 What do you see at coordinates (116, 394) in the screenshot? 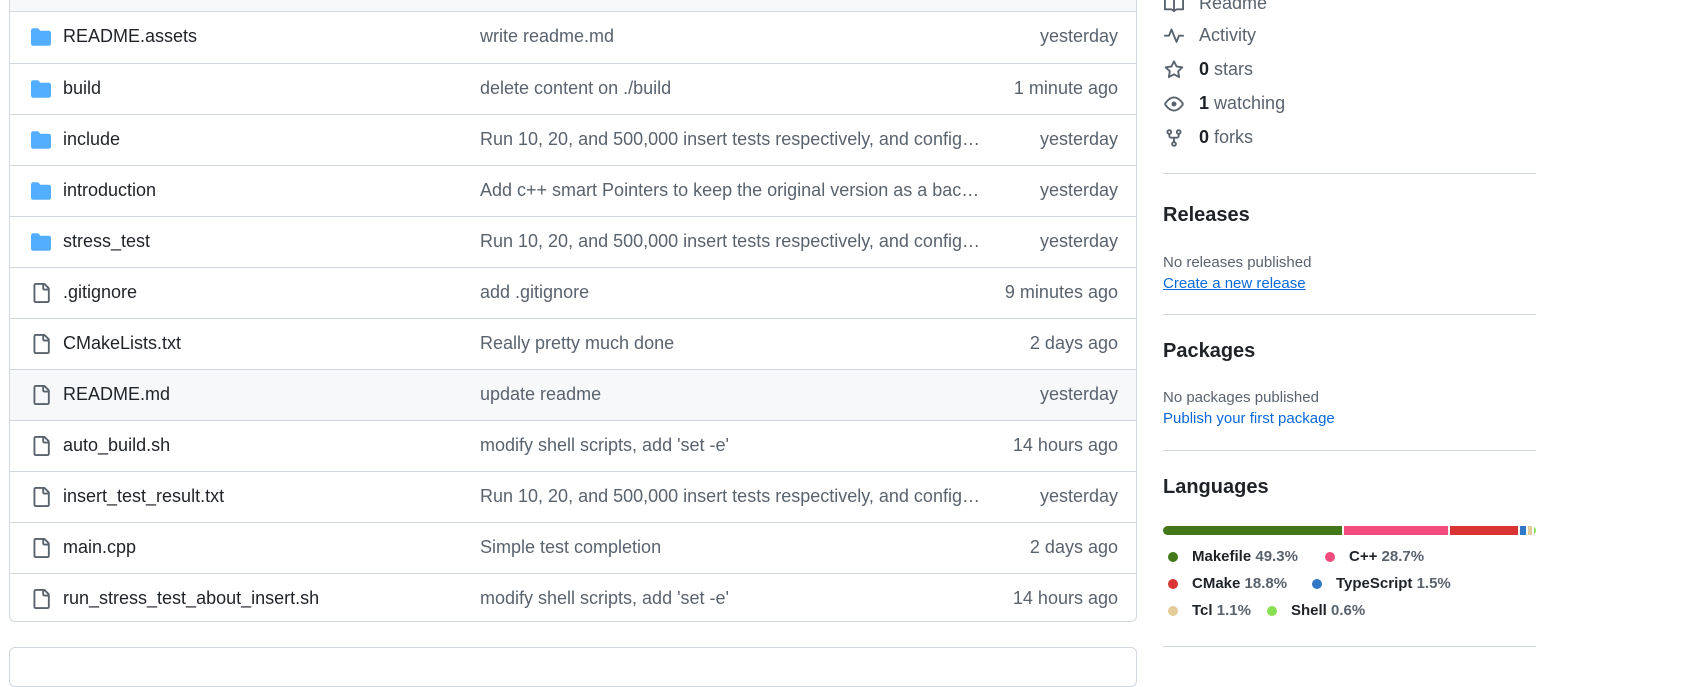
I see `file-name-link: README.md` at bounding box center [116, 394].